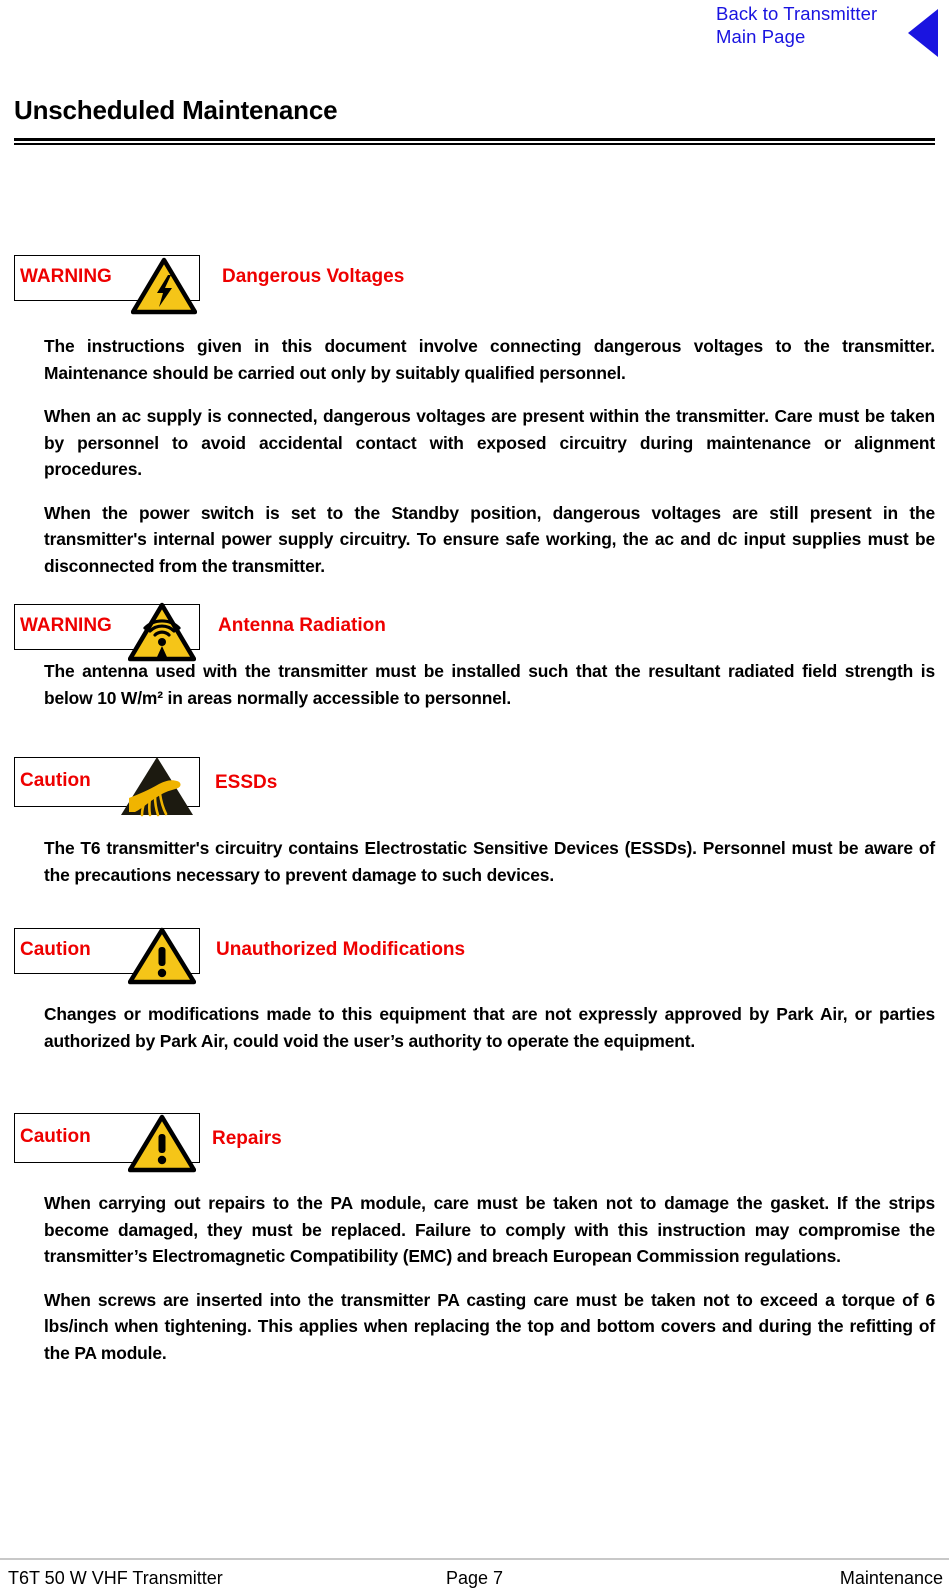  Describe the element at coordinates (341, 949) in the screenshot. I see `notice-title: Unauthorized Modifications` at that location.